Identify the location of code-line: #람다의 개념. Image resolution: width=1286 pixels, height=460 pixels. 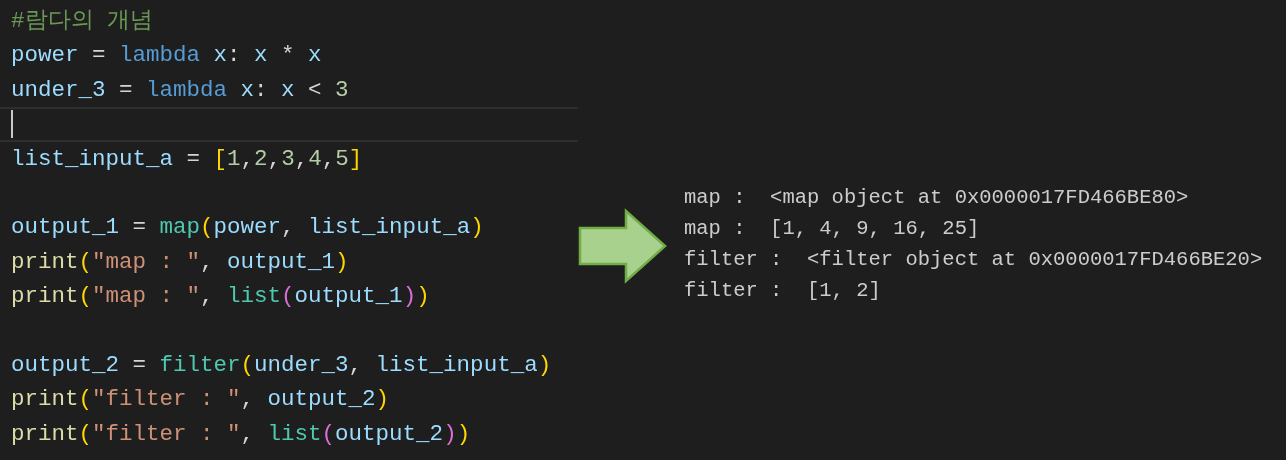
(82, 21).